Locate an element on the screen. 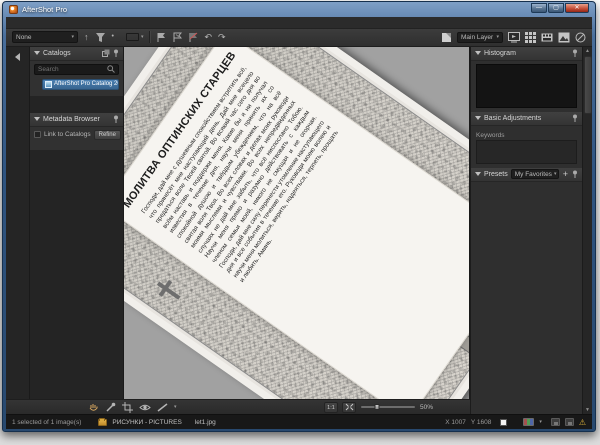 The width and height of the screenshot is (600, 445). layer-dropdown: Main Layer ▾ is located at coordinates (480, 37).